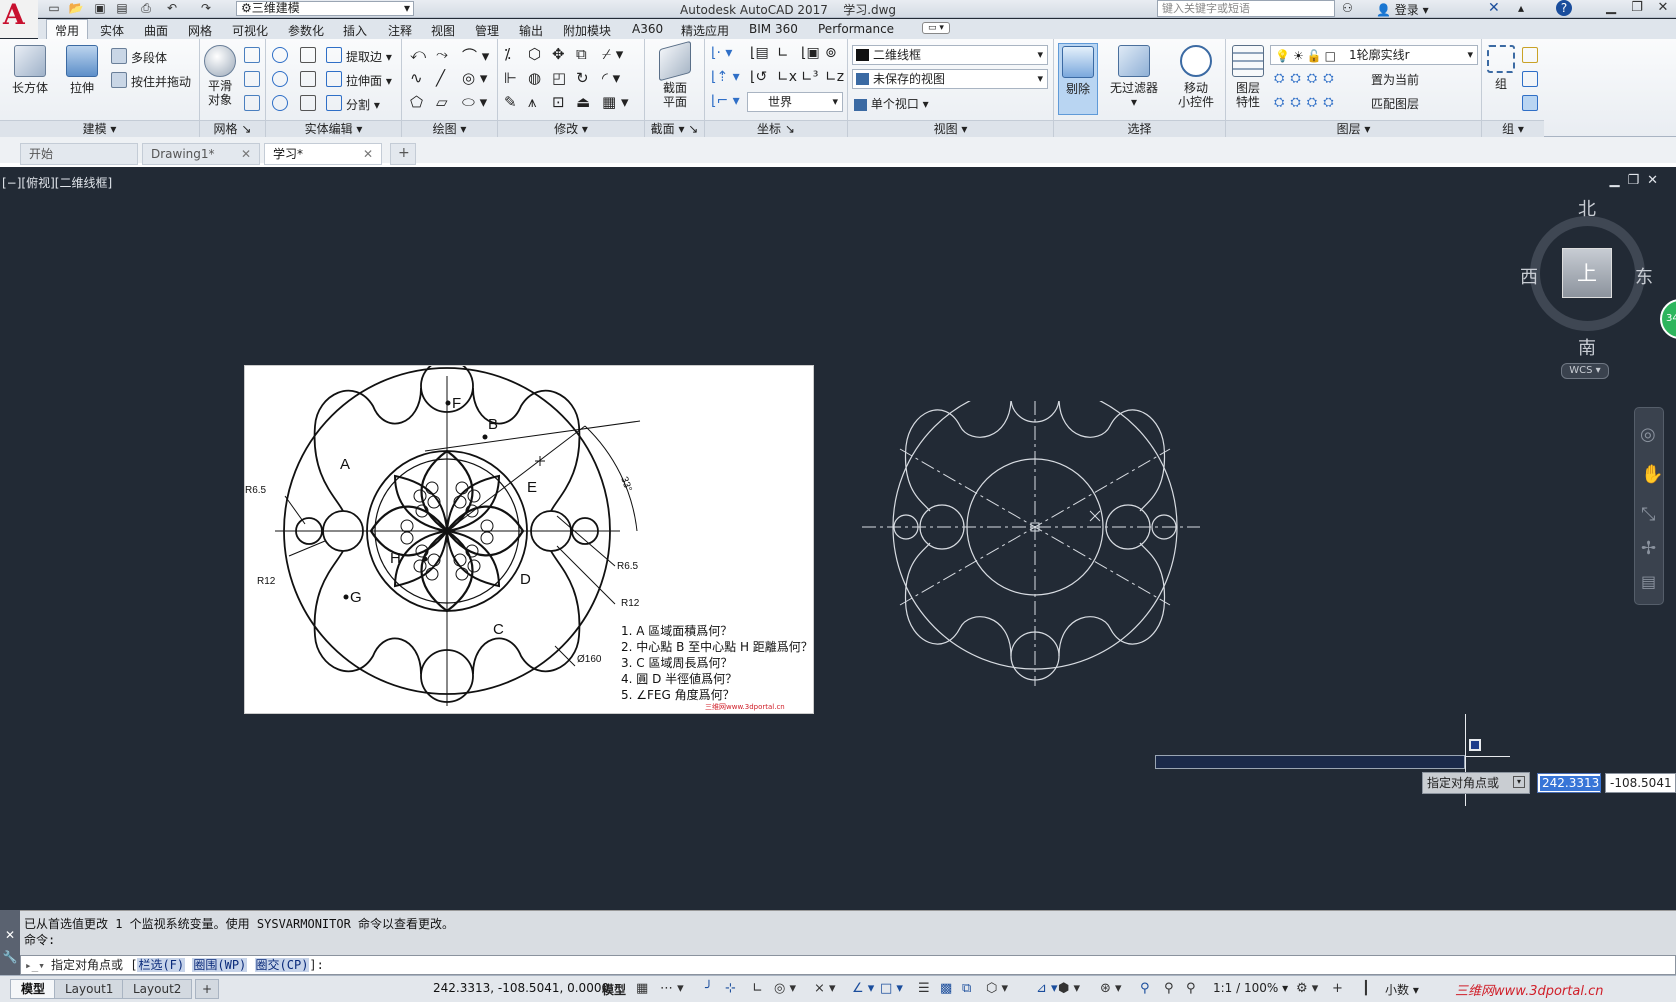  I want to click on ucs-3point-icon: ∟³, so click(809, 77).